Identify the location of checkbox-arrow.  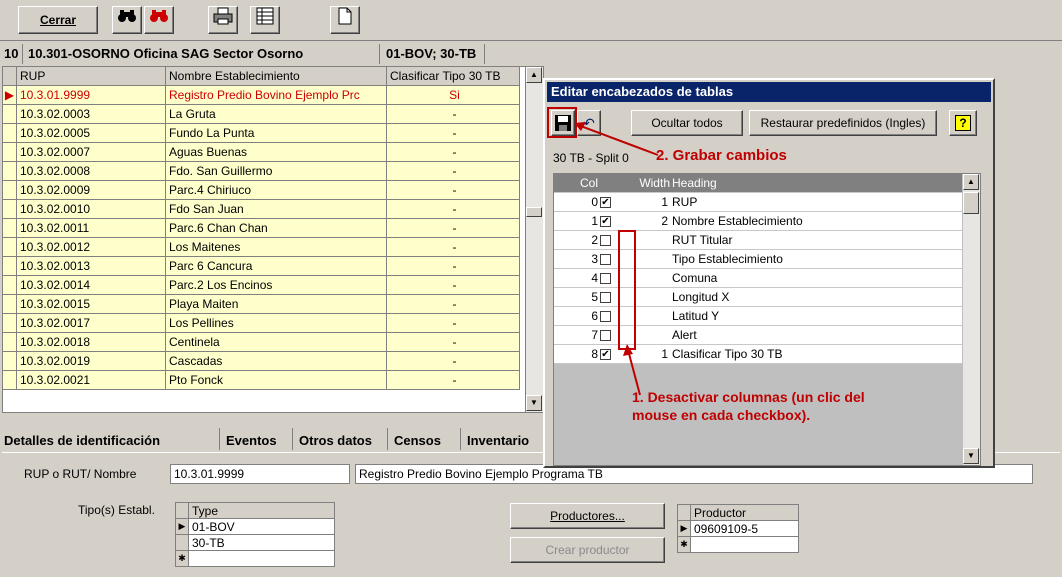
(634, 372).